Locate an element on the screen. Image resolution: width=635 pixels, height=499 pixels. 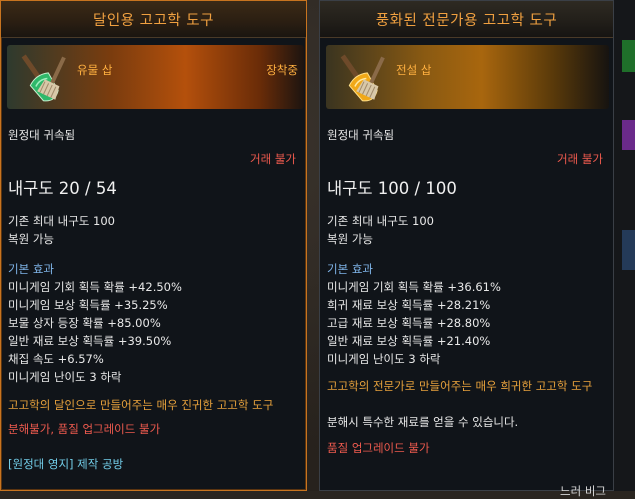
side-slot-green is located at coordinates (628, 56).